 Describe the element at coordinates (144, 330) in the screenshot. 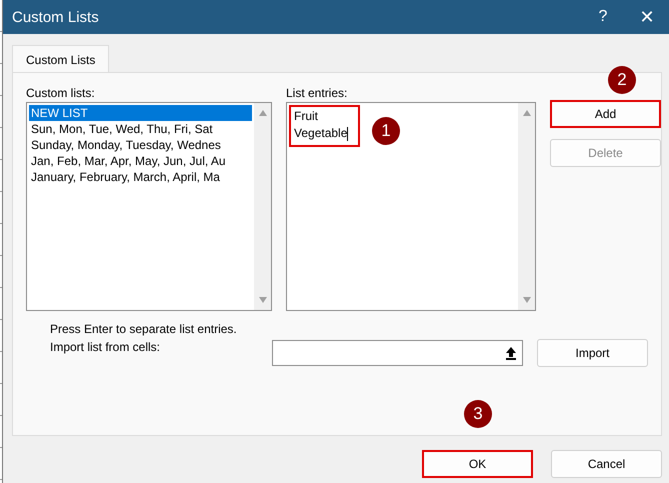

I see `hint-text: Press Enter to separate list entries.` at that location.